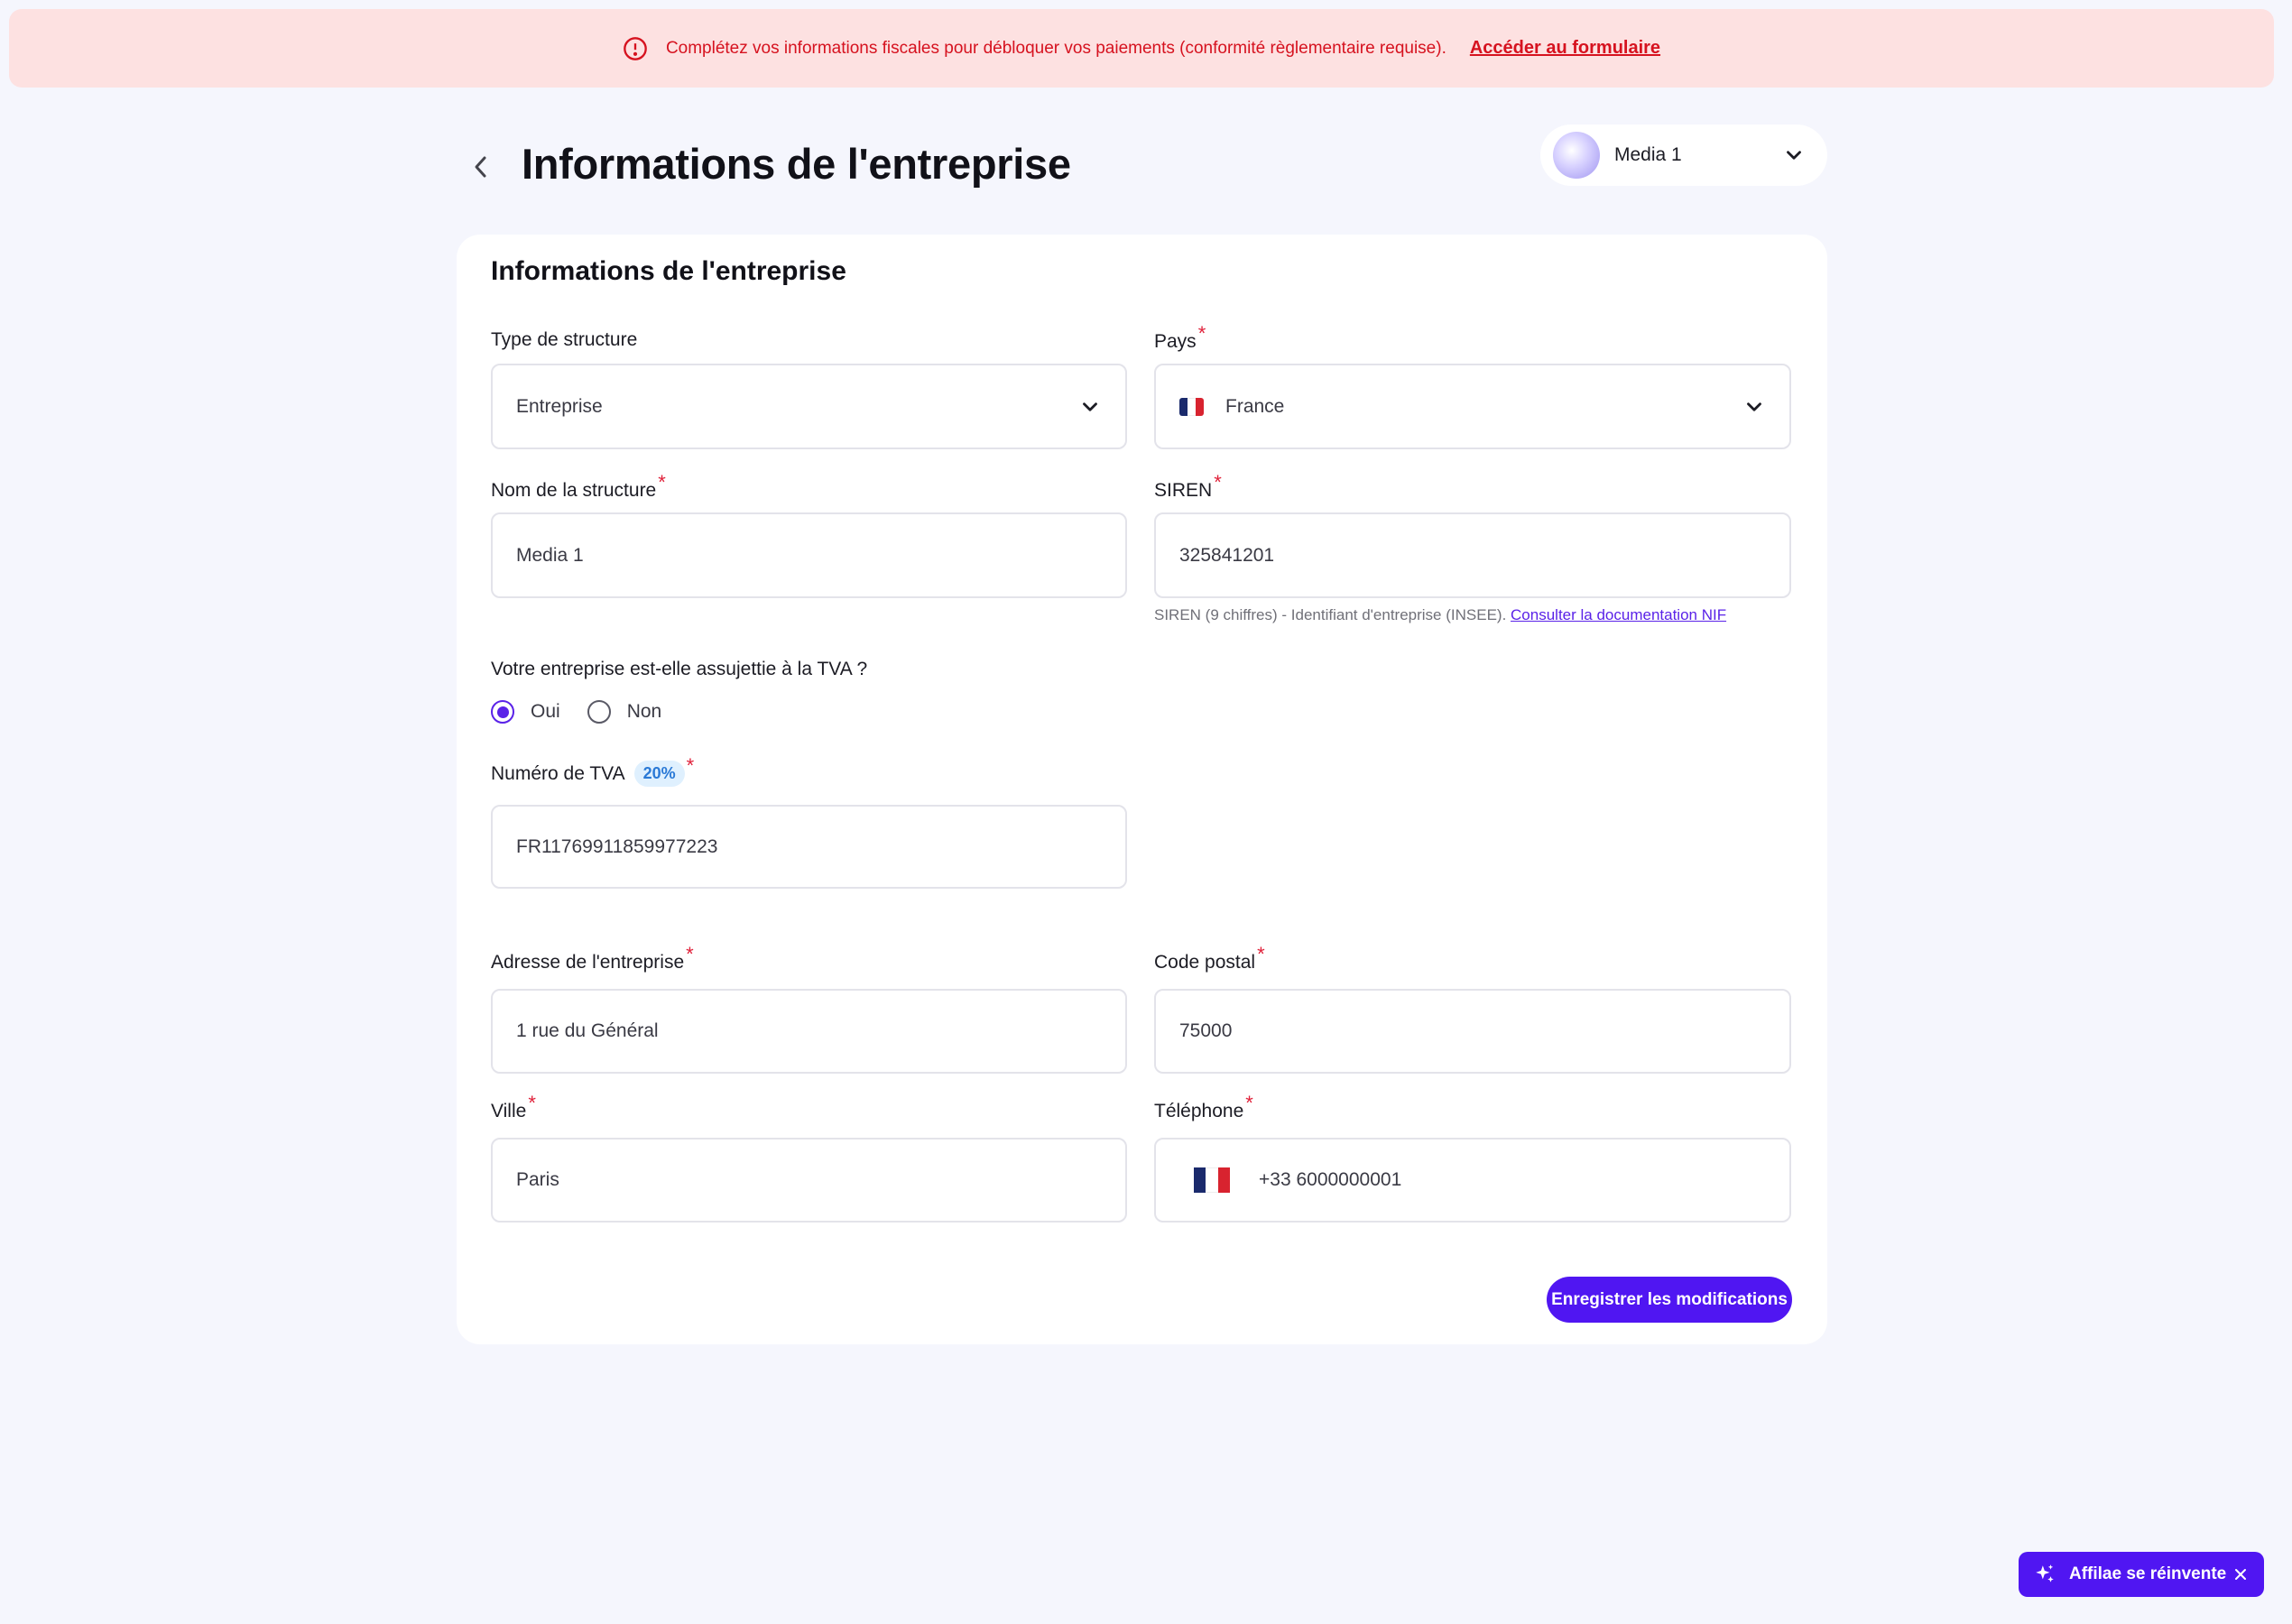 Image resolution: width=2292 pixels, height=1624 pixels. What do you see at coordinates (513, 1107) in the screenshot?
I see `city-label: Ville*` at bounding box center [513, 1107].